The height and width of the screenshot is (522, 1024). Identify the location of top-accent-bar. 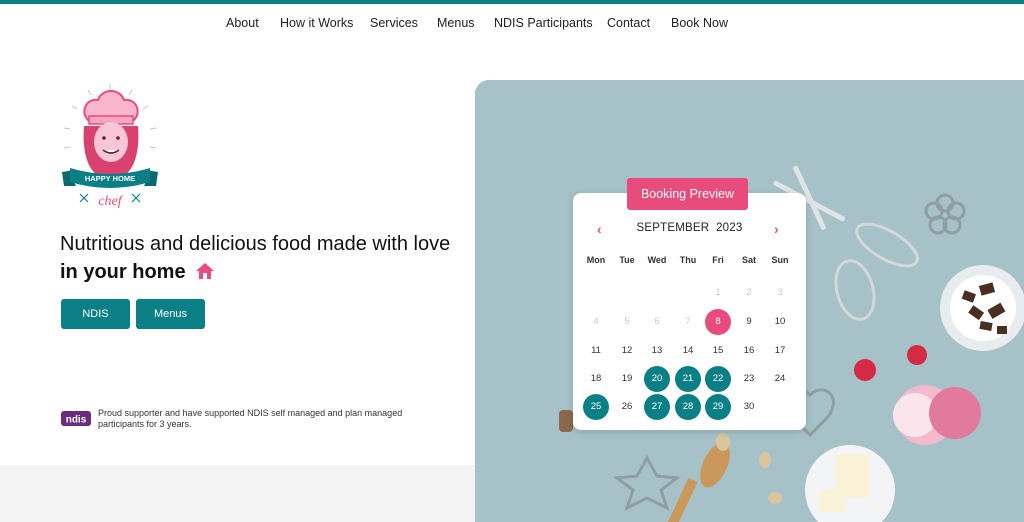
(512, 2).